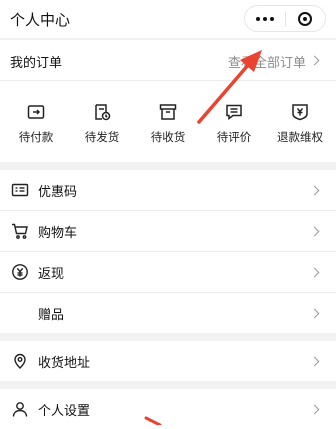 The image size is (336, 429). What do you see at coordinates (36, 137) in the screenshot?
I see `order-status-label: 待付款` at bounding box center [36, 137].